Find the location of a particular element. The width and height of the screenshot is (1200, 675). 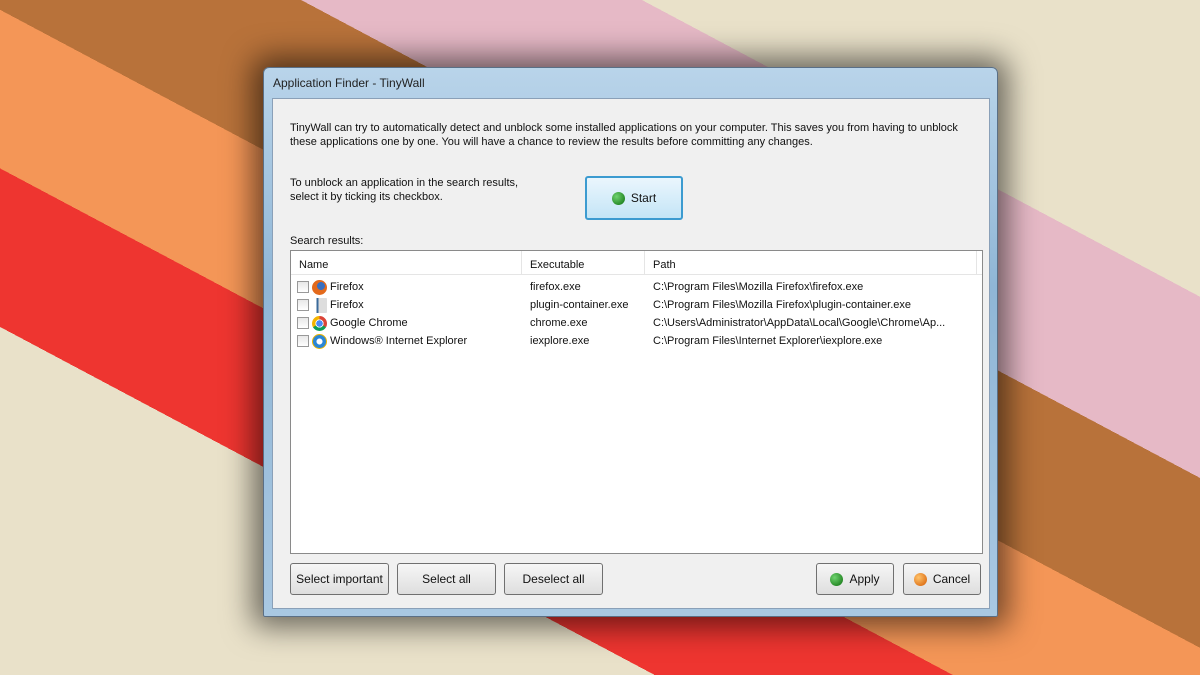

app-name: Windows® Internet Explorer is located at coordinates (399, 341).